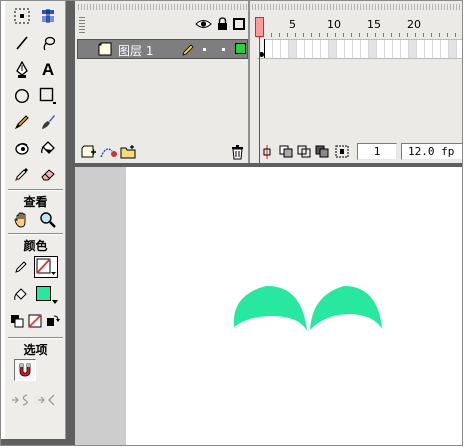  I want to click on straighten-icon, so click(49, 400).